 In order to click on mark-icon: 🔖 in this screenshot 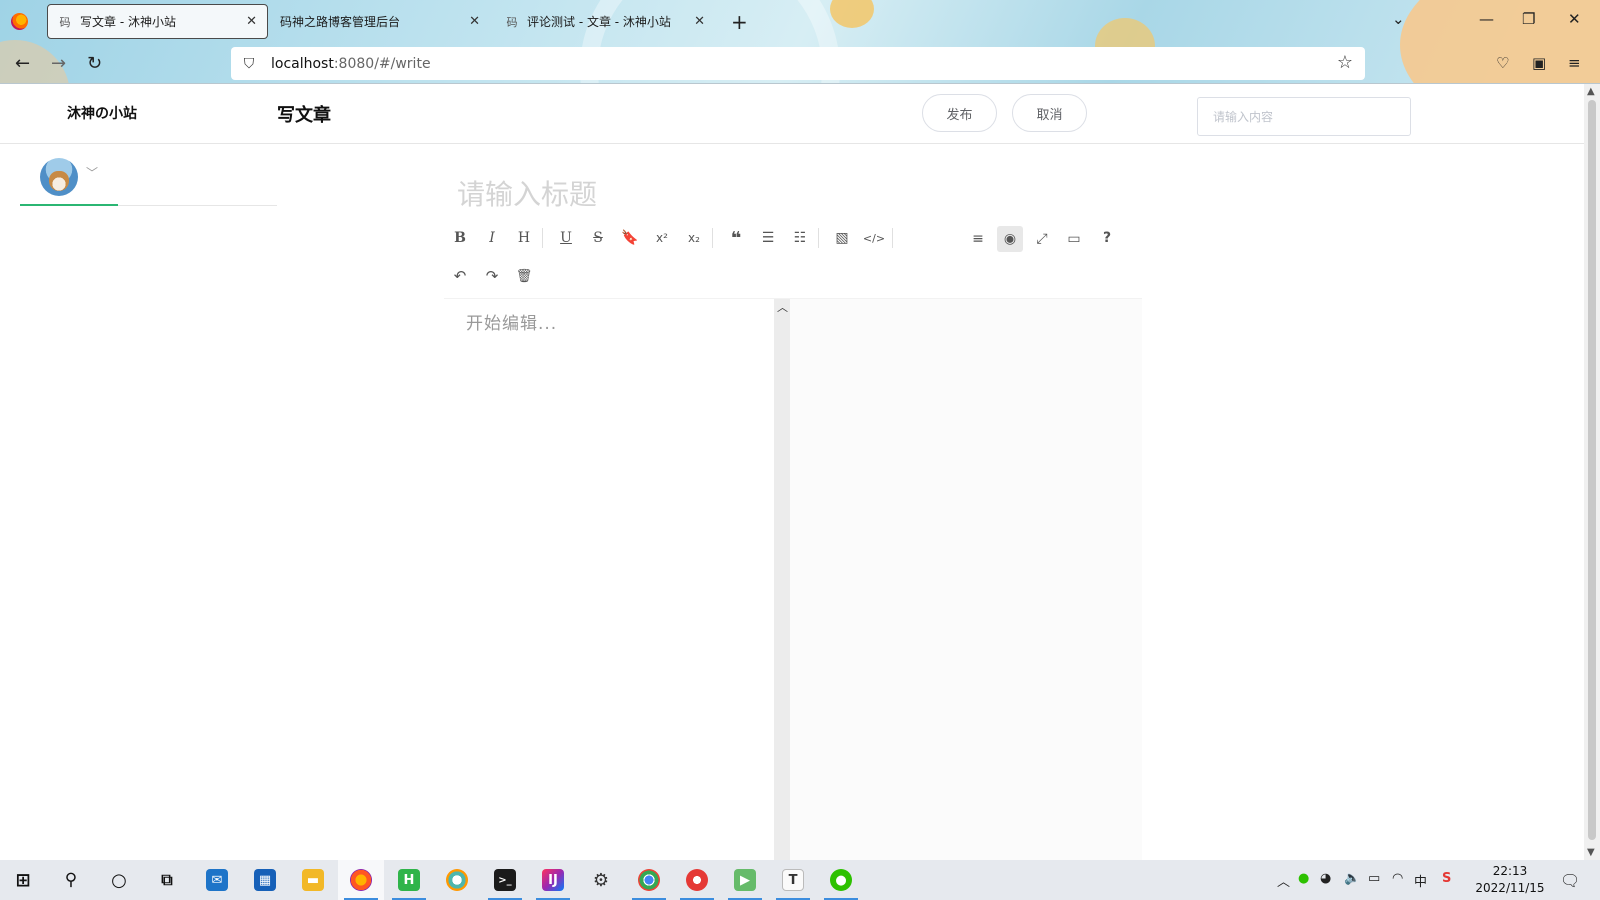, I will do `click(630, 238)`.